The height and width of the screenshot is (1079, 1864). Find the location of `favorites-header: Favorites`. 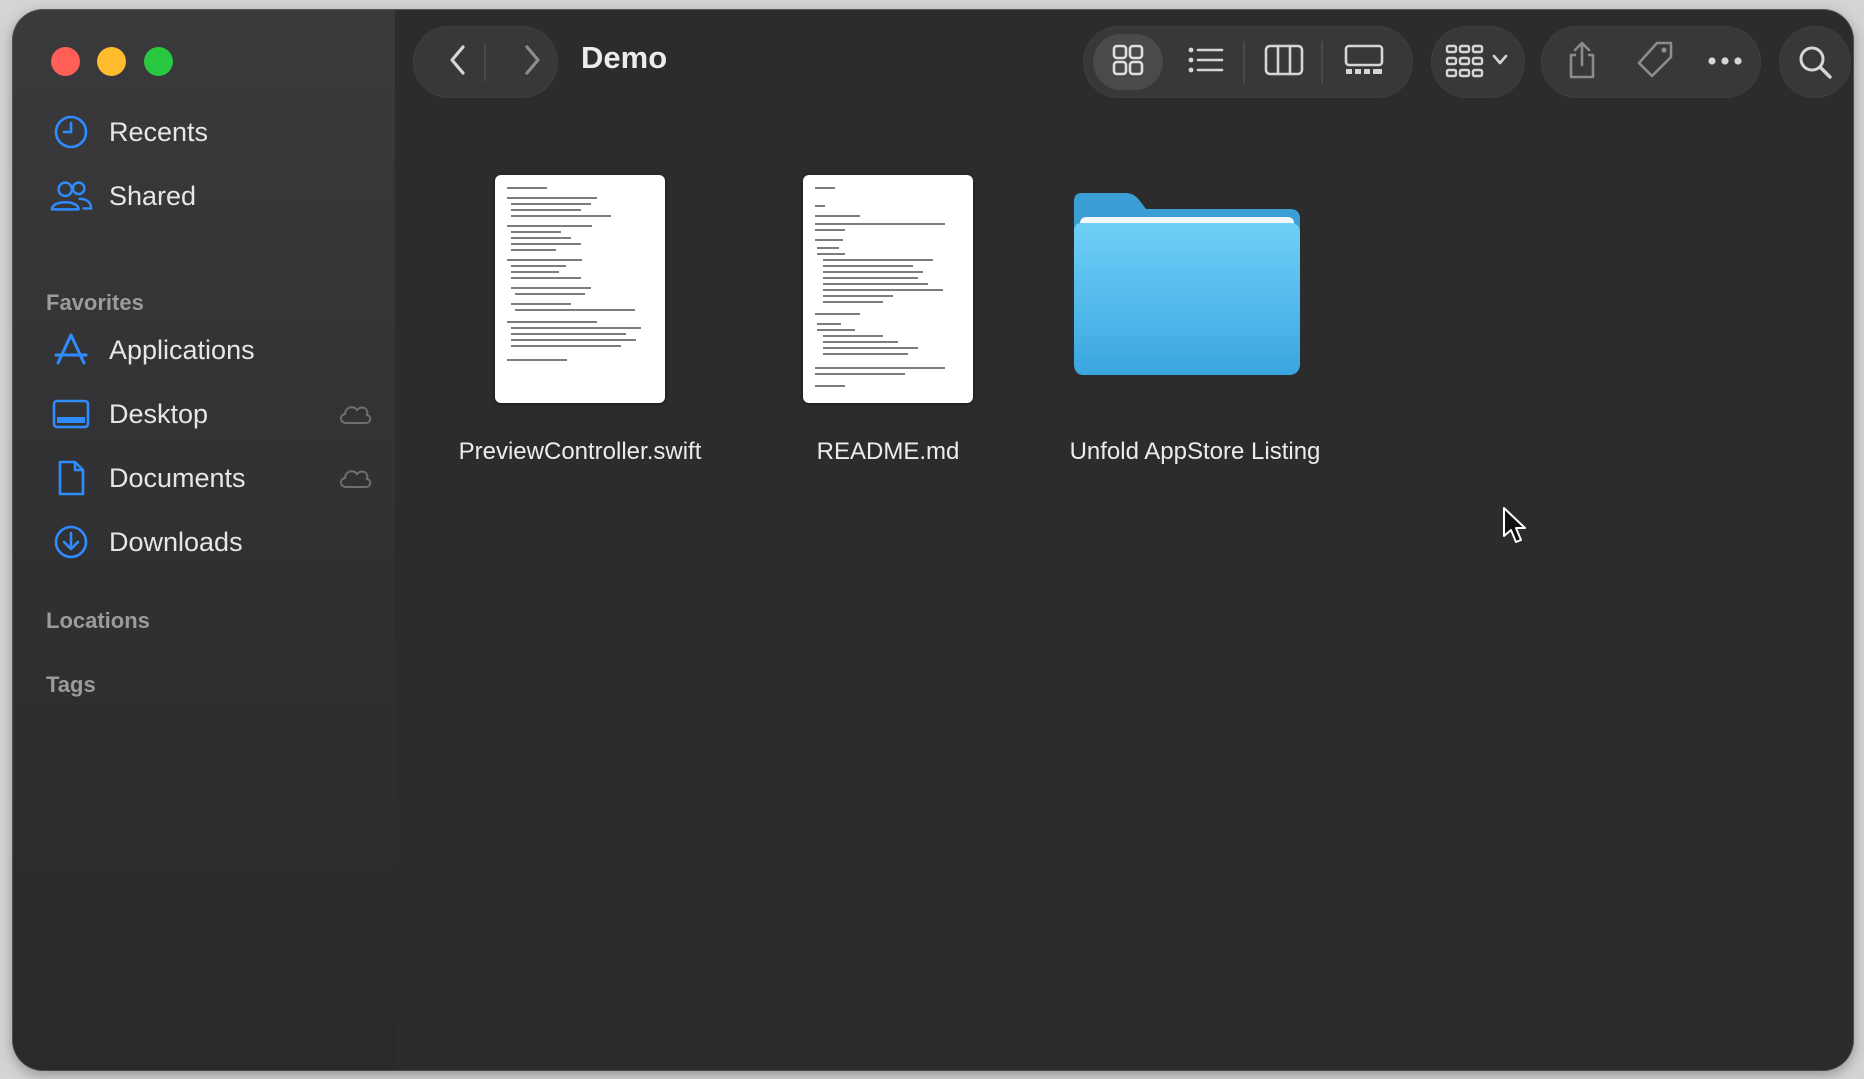

favorites-header: Favorites is located at coordinates (95, 302).